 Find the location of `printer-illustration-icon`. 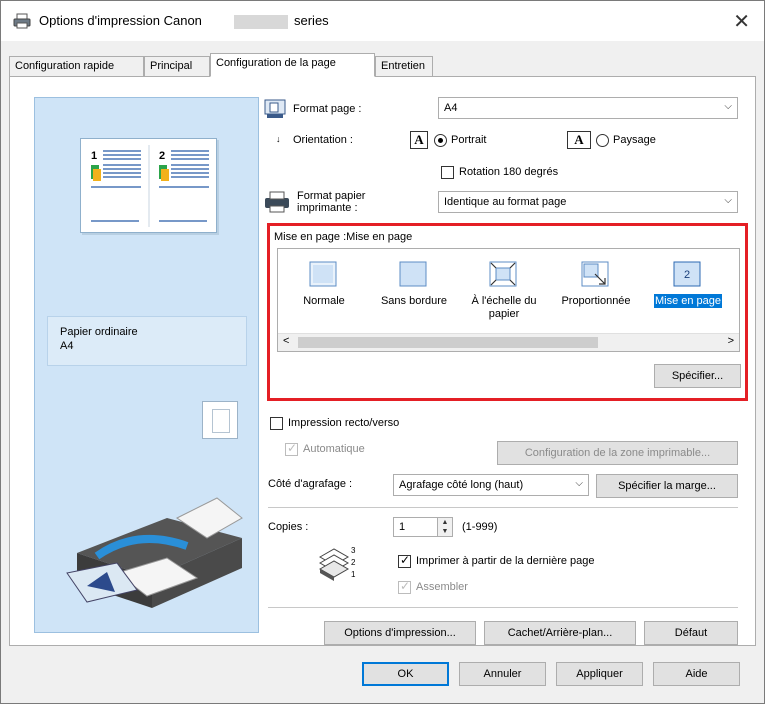

printer-illustration-icon is located at coordinates (154, 552).